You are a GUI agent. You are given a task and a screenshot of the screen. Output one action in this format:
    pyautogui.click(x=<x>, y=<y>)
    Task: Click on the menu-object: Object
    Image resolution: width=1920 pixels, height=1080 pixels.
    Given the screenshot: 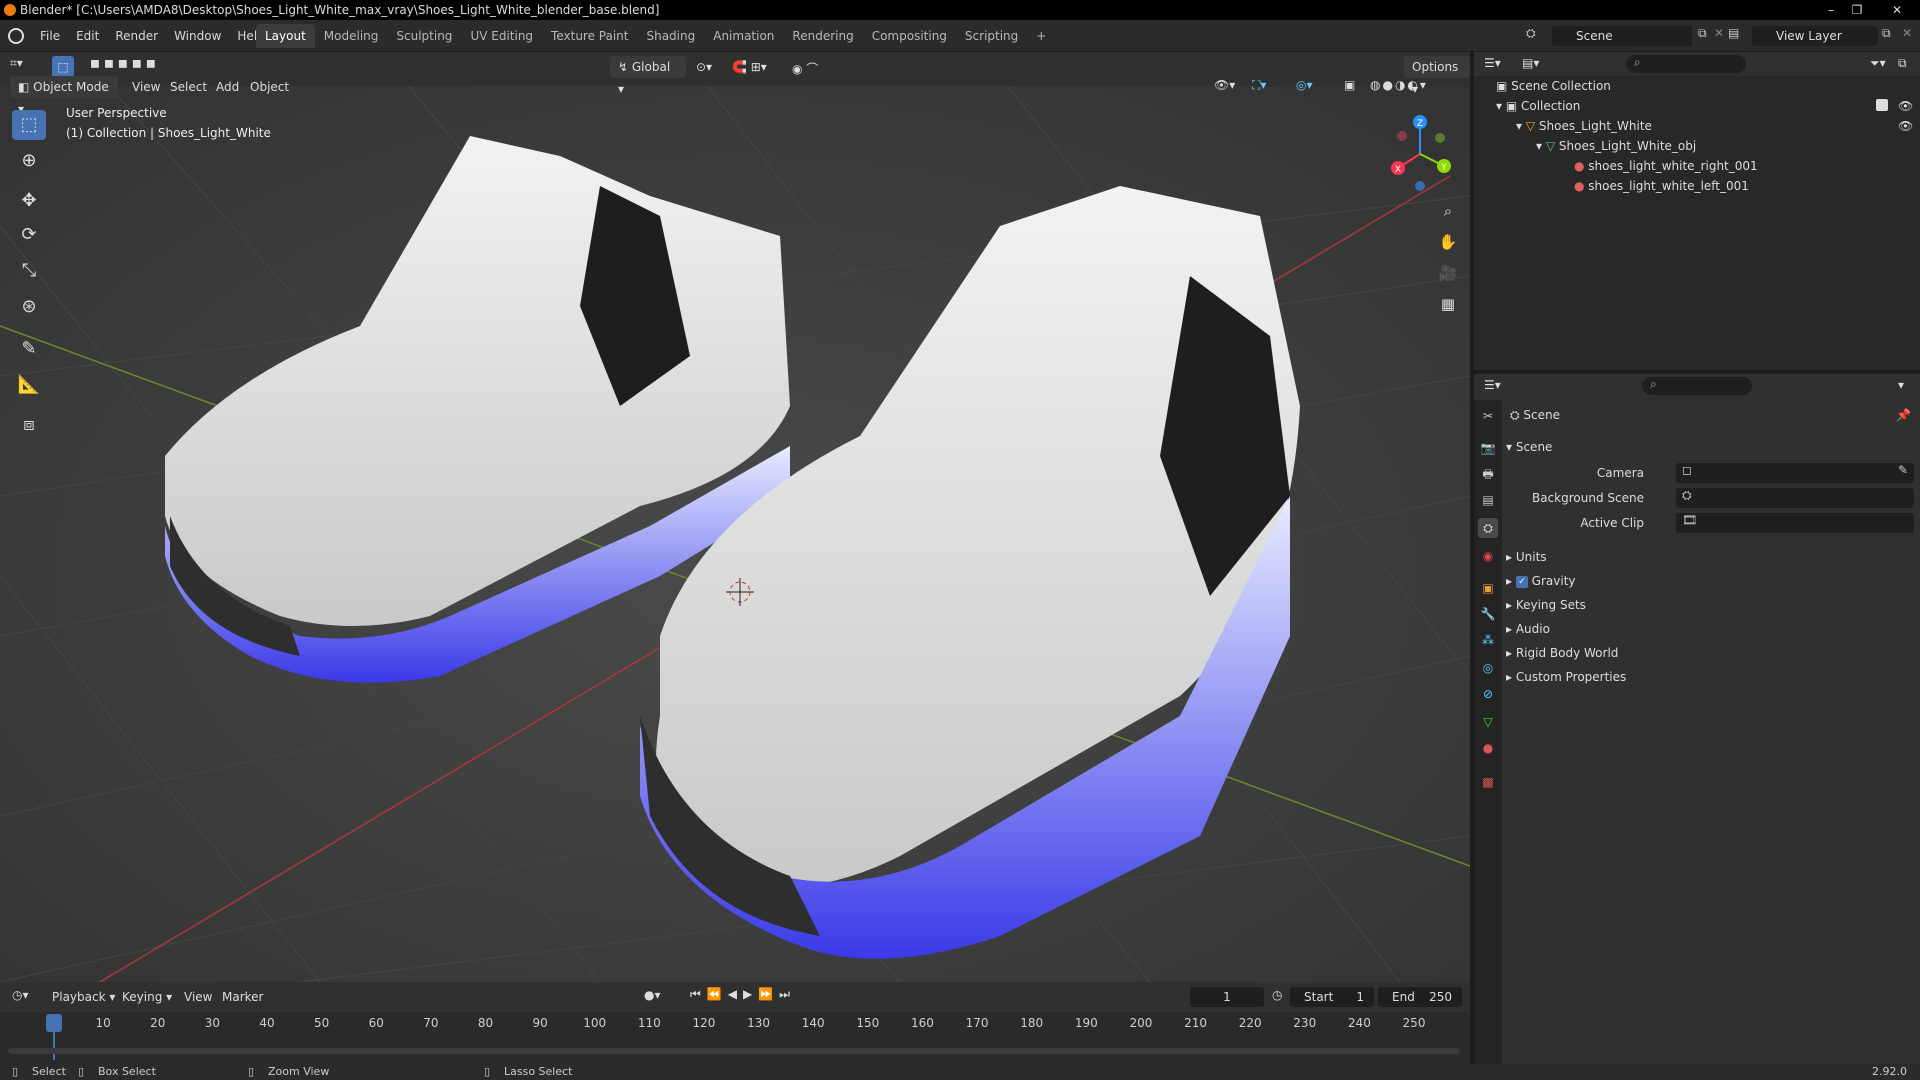 What is the action you would take?
    pyautogui.click(x=269, y=87)
    